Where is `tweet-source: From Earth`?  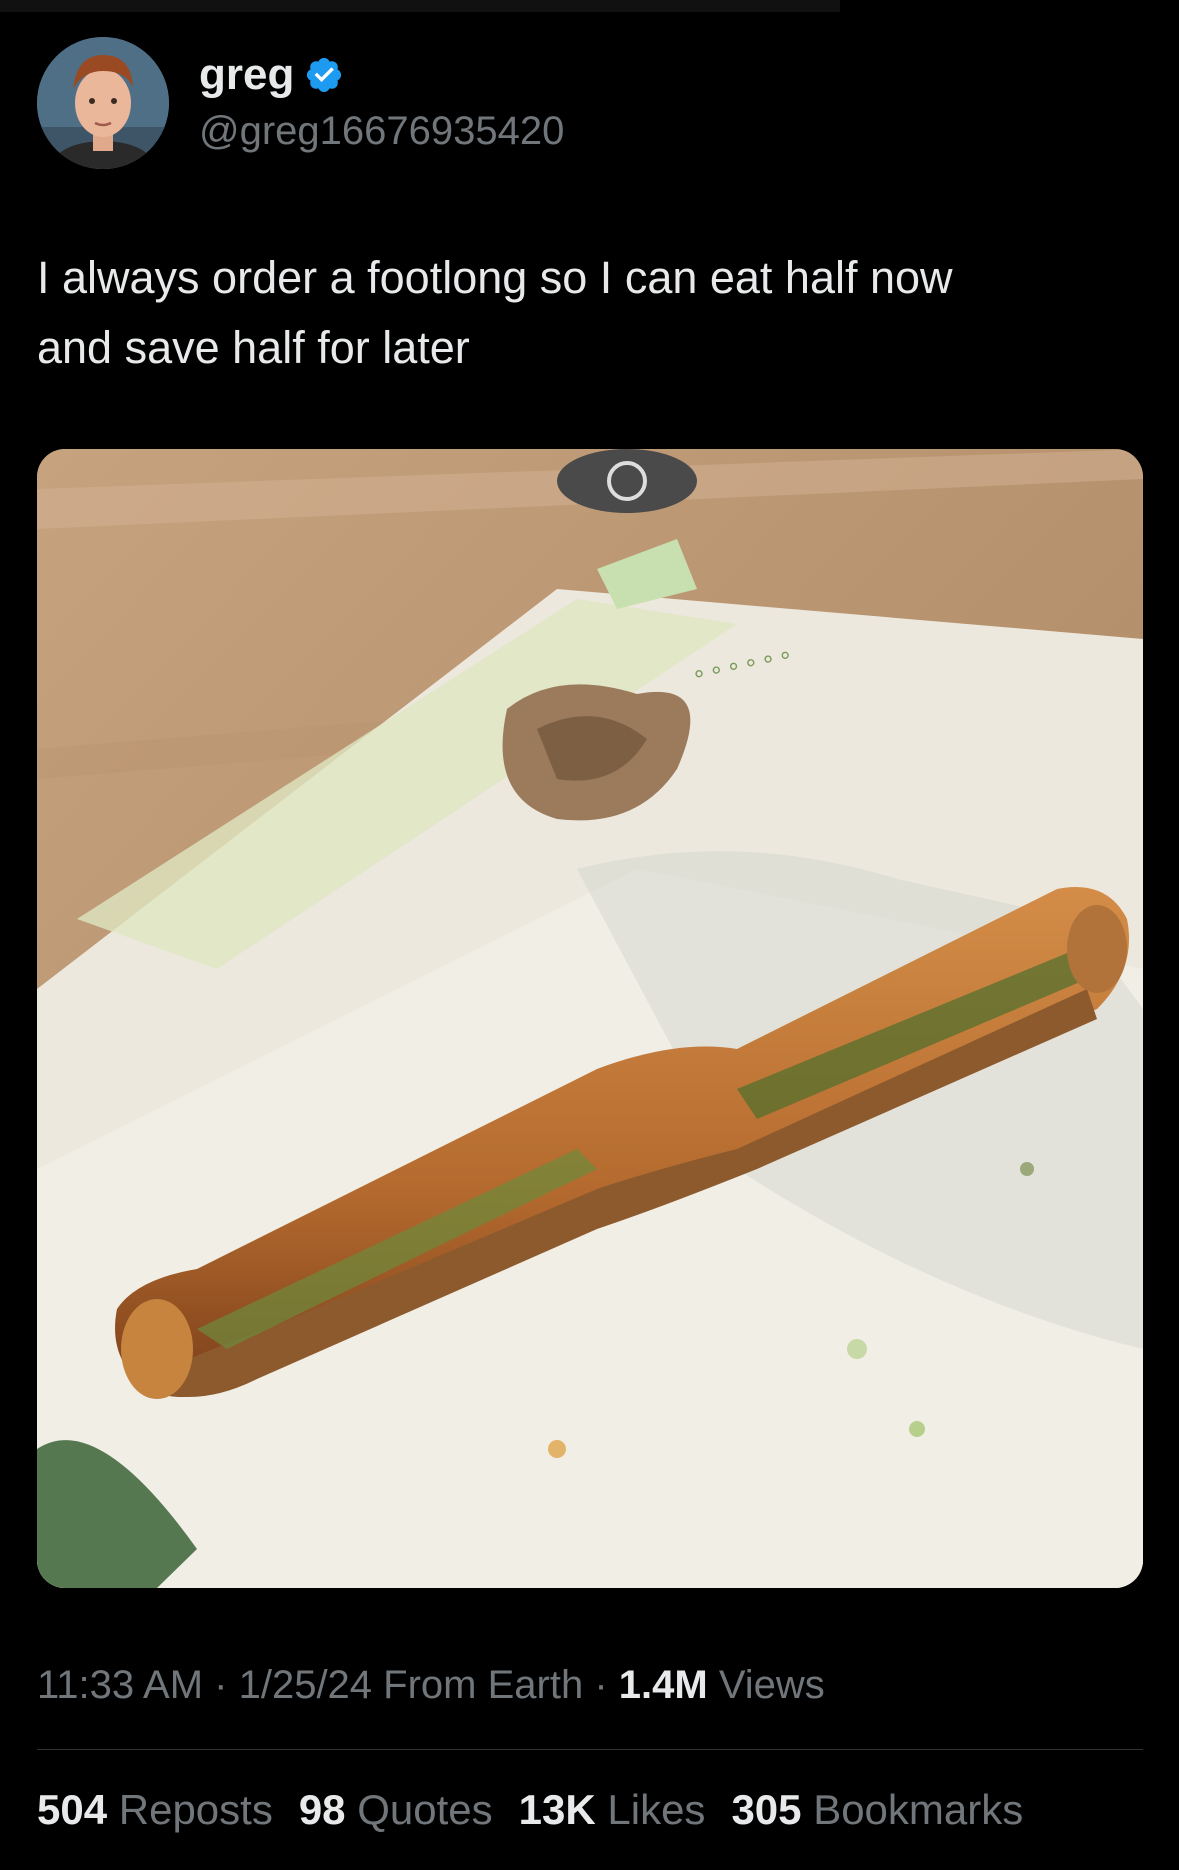 tweet-source: From Earth is located at coordinates (478, 1685).